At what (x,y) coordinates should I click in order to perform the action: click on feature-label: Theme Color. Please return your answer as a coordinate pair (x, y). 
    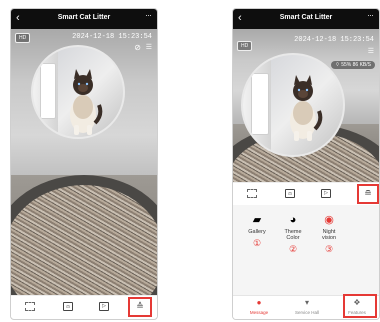
    Looking at the image, I should click on (293, 235).